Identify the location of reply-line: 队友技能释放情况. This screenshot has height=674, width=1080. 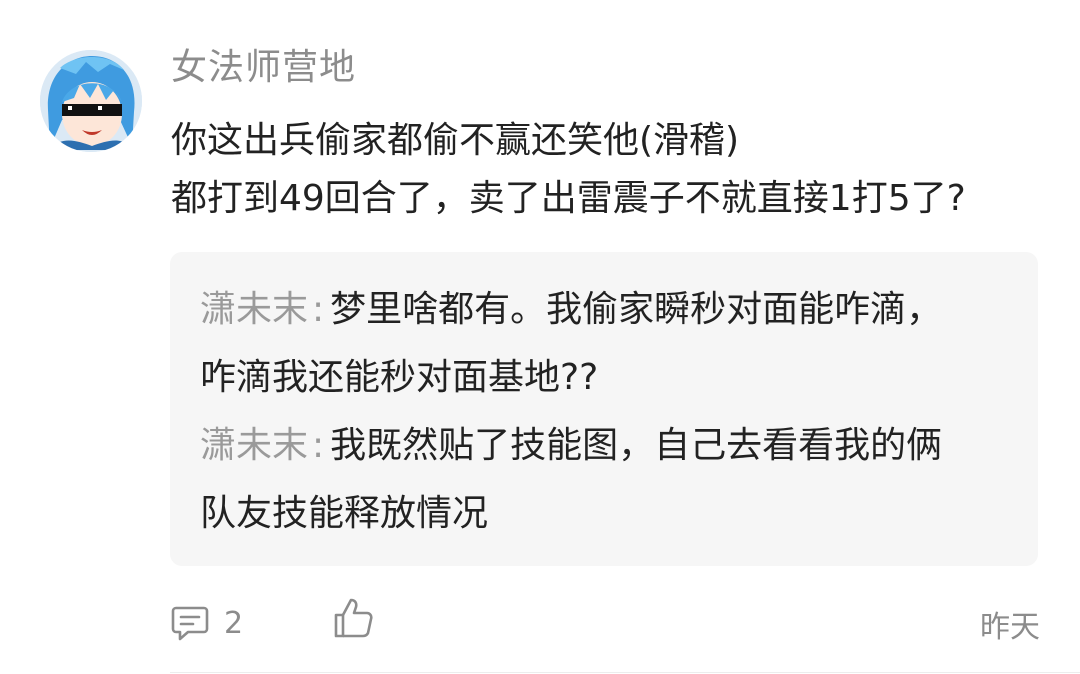
(344, 513).